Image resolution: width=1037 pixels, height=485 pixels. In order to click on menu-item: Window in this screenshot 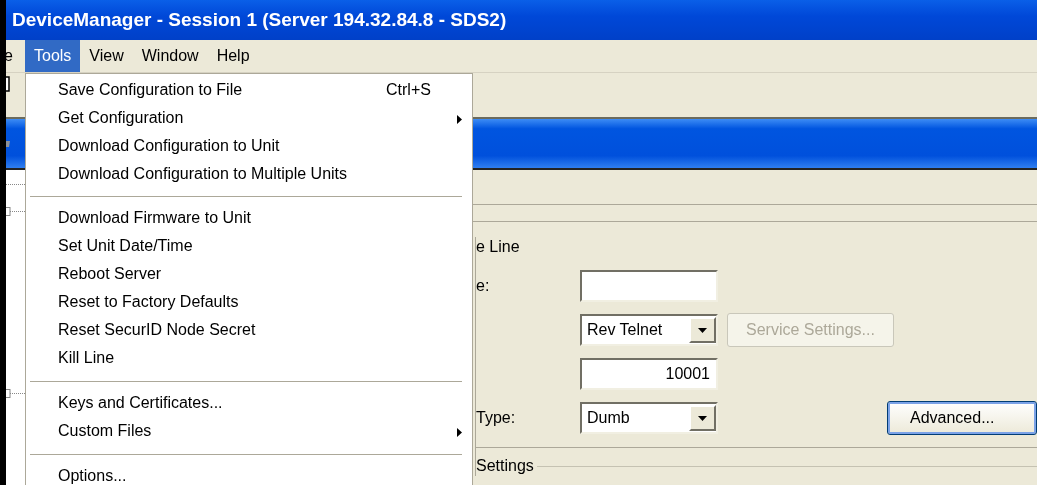, I will do `click(170, 56)`.